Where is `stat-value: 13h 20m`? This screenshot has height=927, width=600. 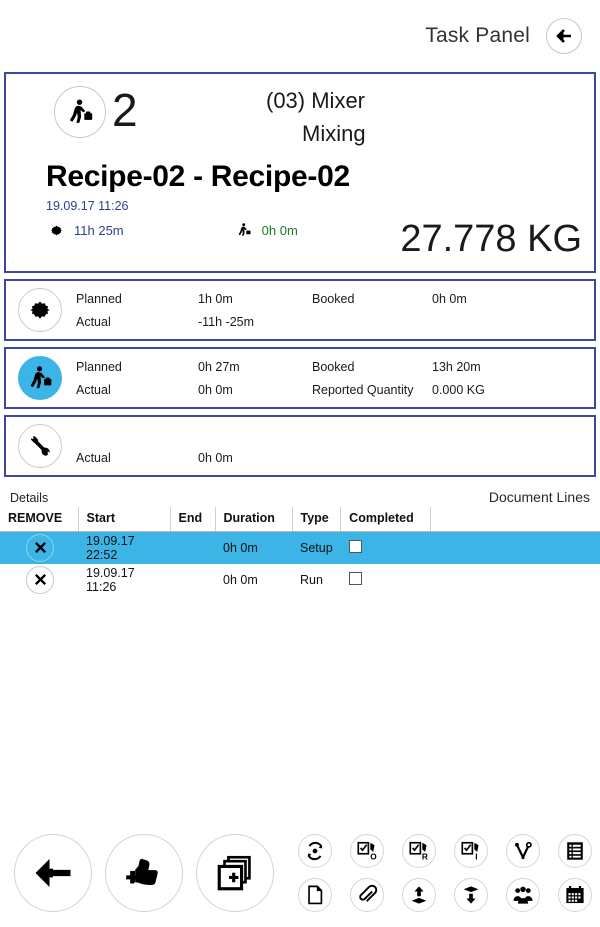 stat-value: 13h 20m is located at coordinates (456, 366).